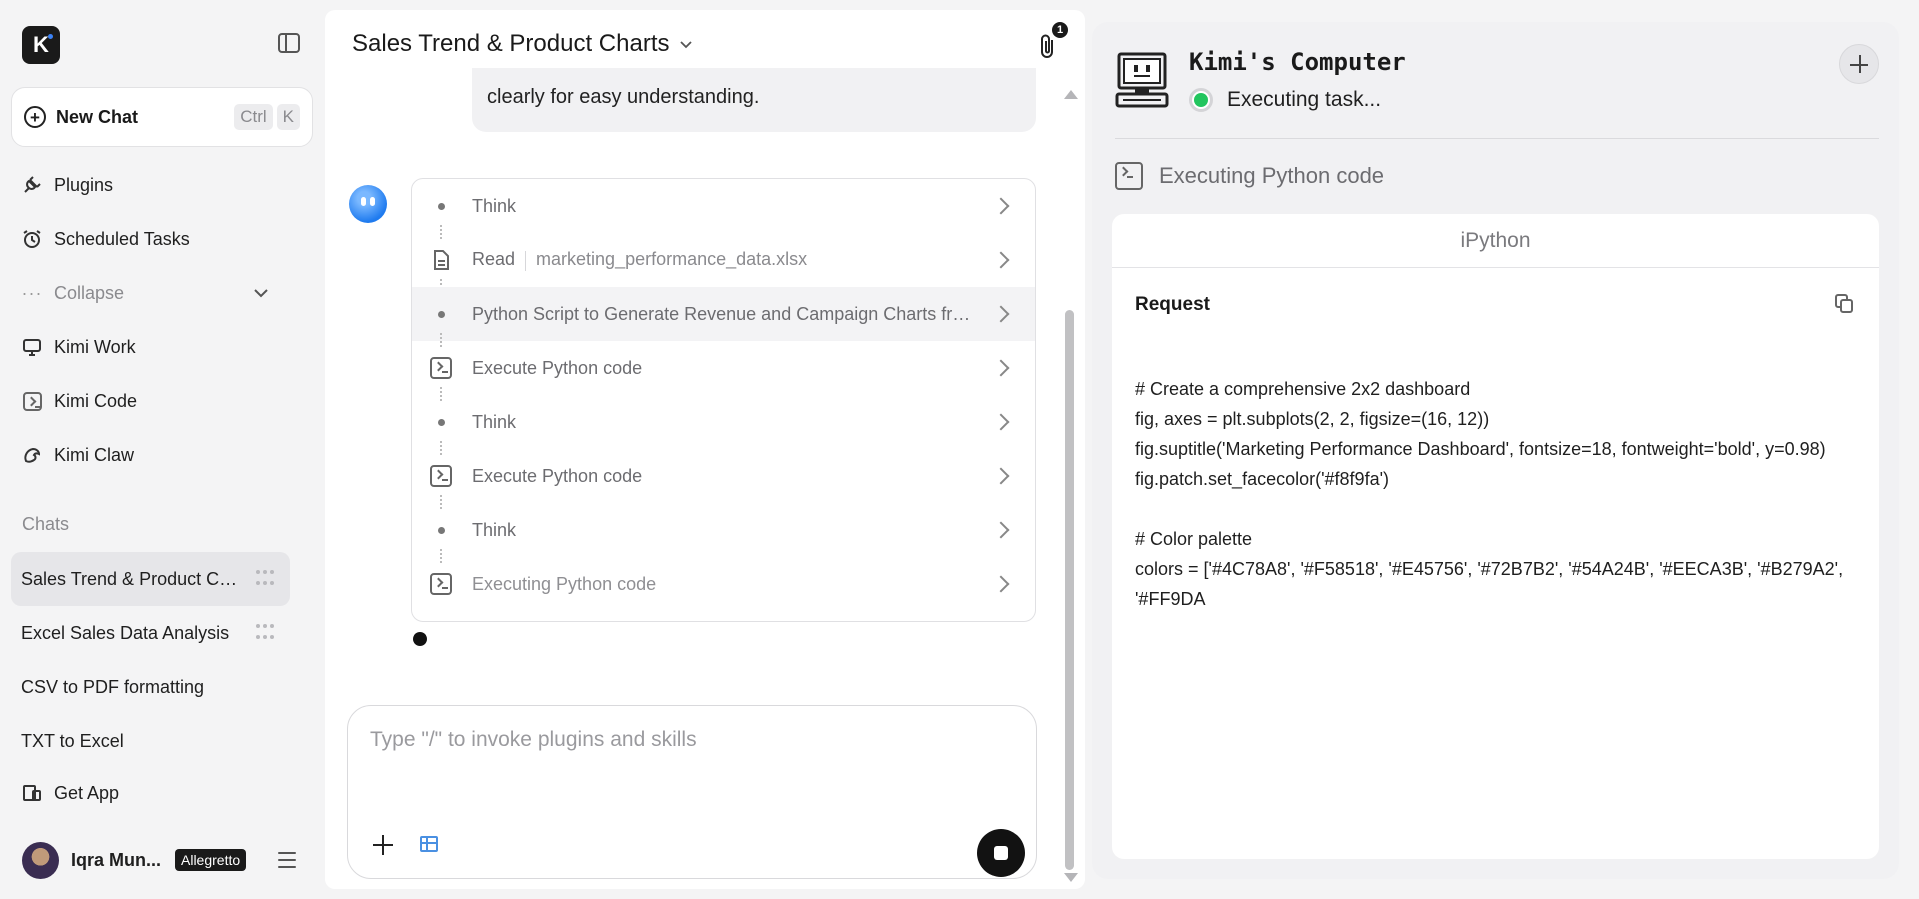 This screenshot has width=1919, height=899. What do you see at coordinates (94, 454) in the screenshot?
I see `sidebar-item-label: Kimi Claw` at bounding box center [94, 454].